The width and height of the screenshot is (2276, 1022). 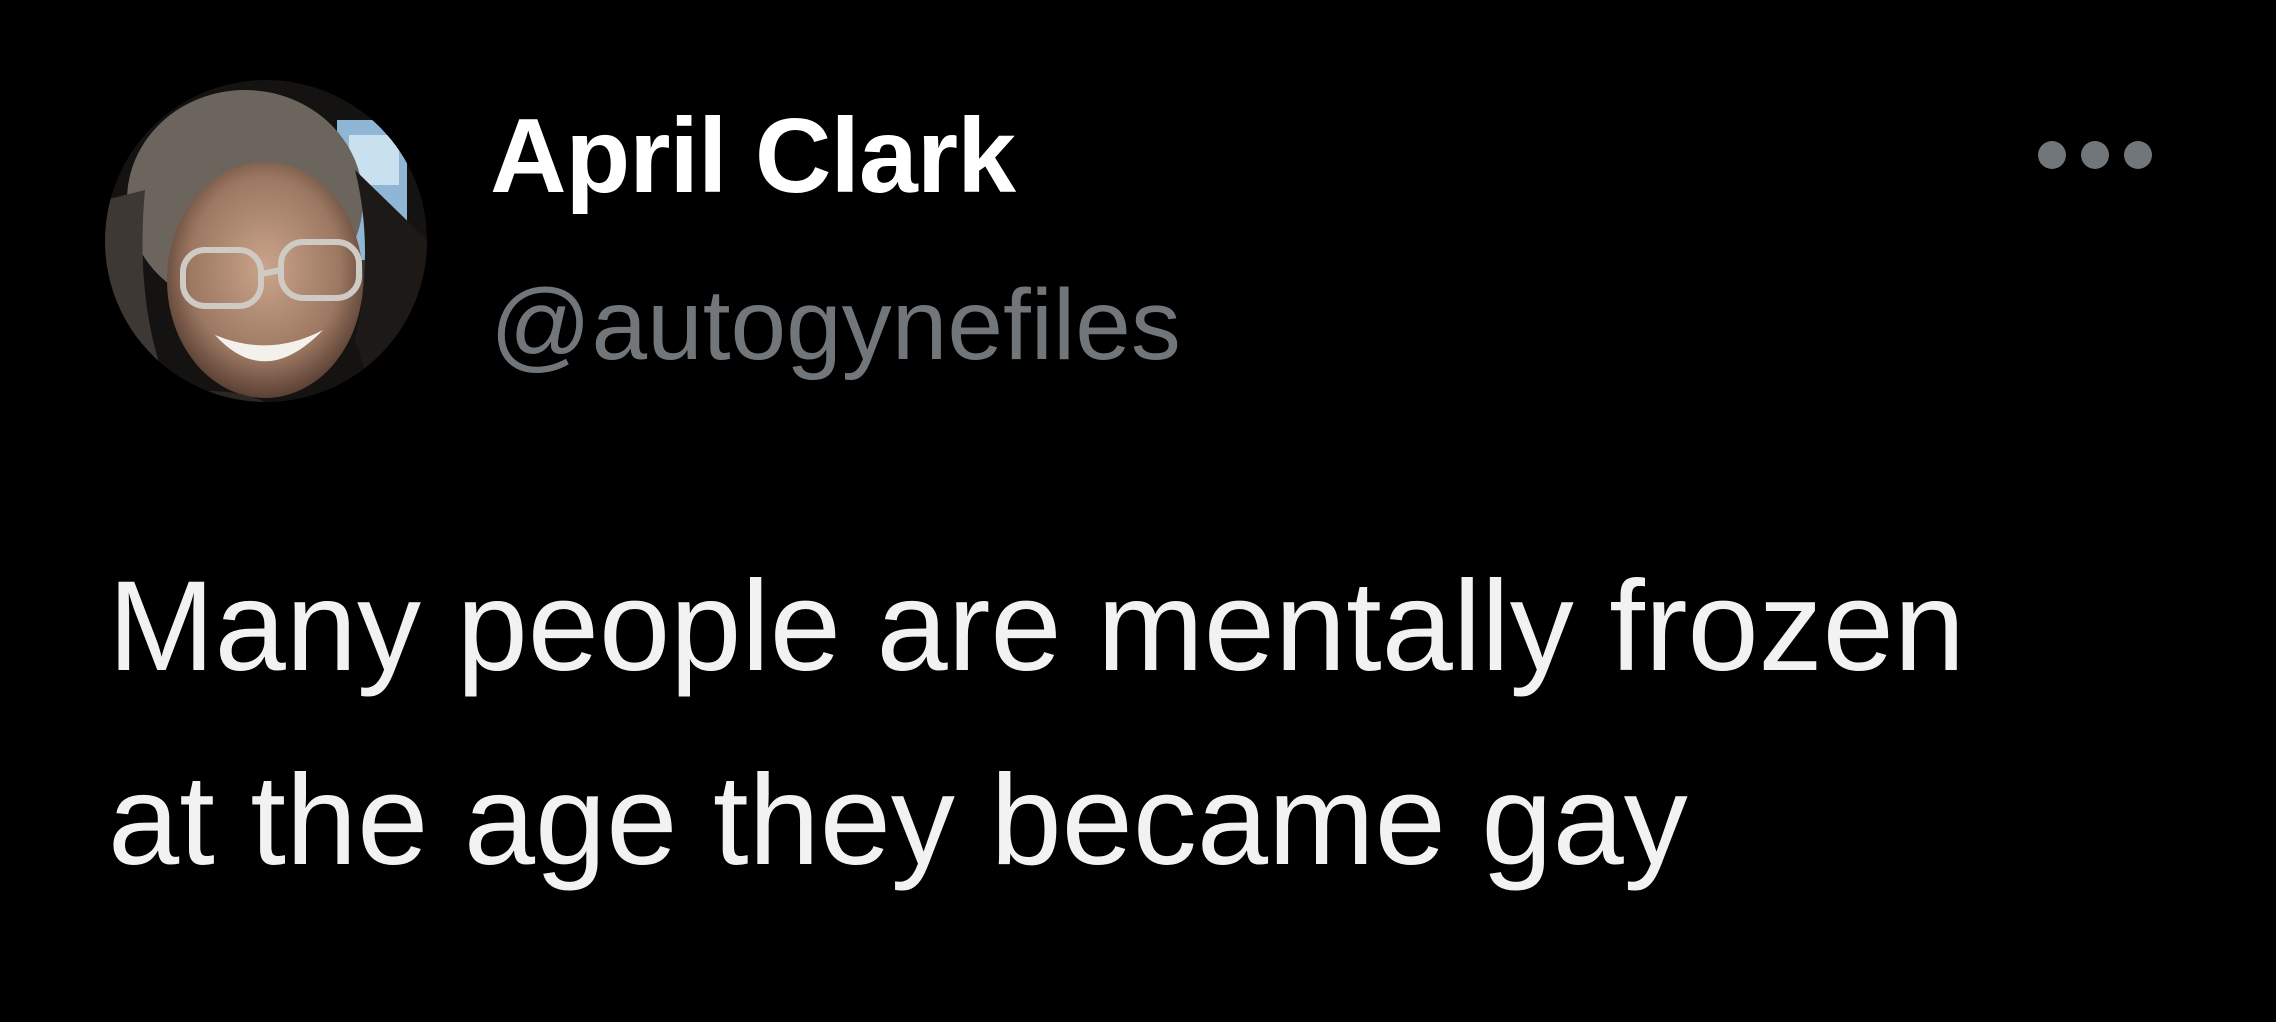 I want to click on avatar, so click(x=266, y=241).